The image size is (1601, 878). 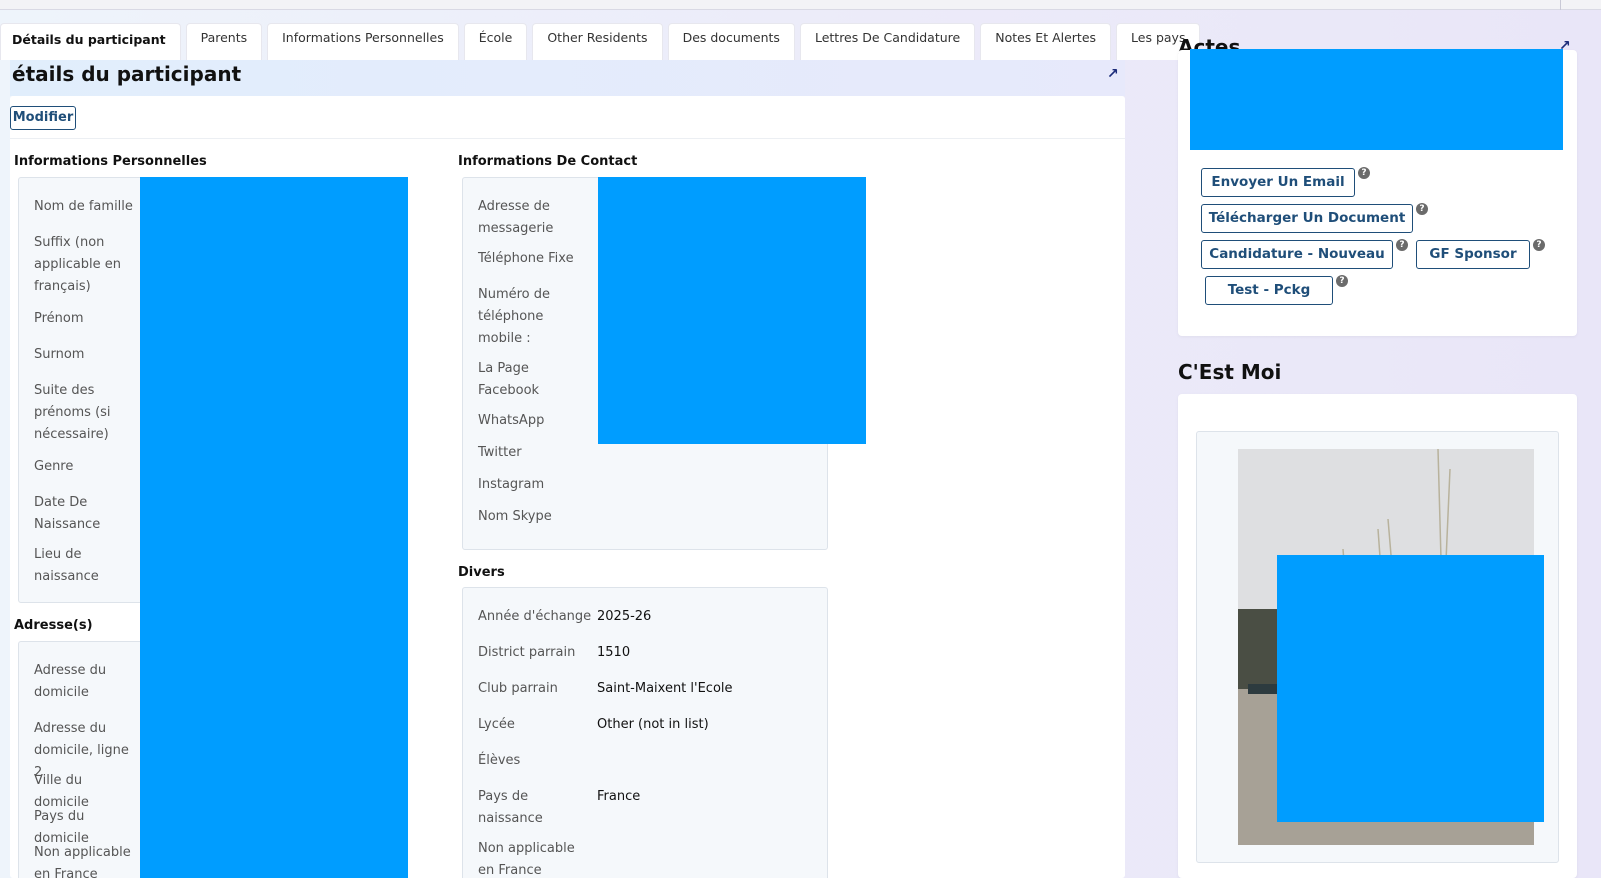 I want to click on field-label-sponsor-club: Club parrain, so click(x=518, y=688).